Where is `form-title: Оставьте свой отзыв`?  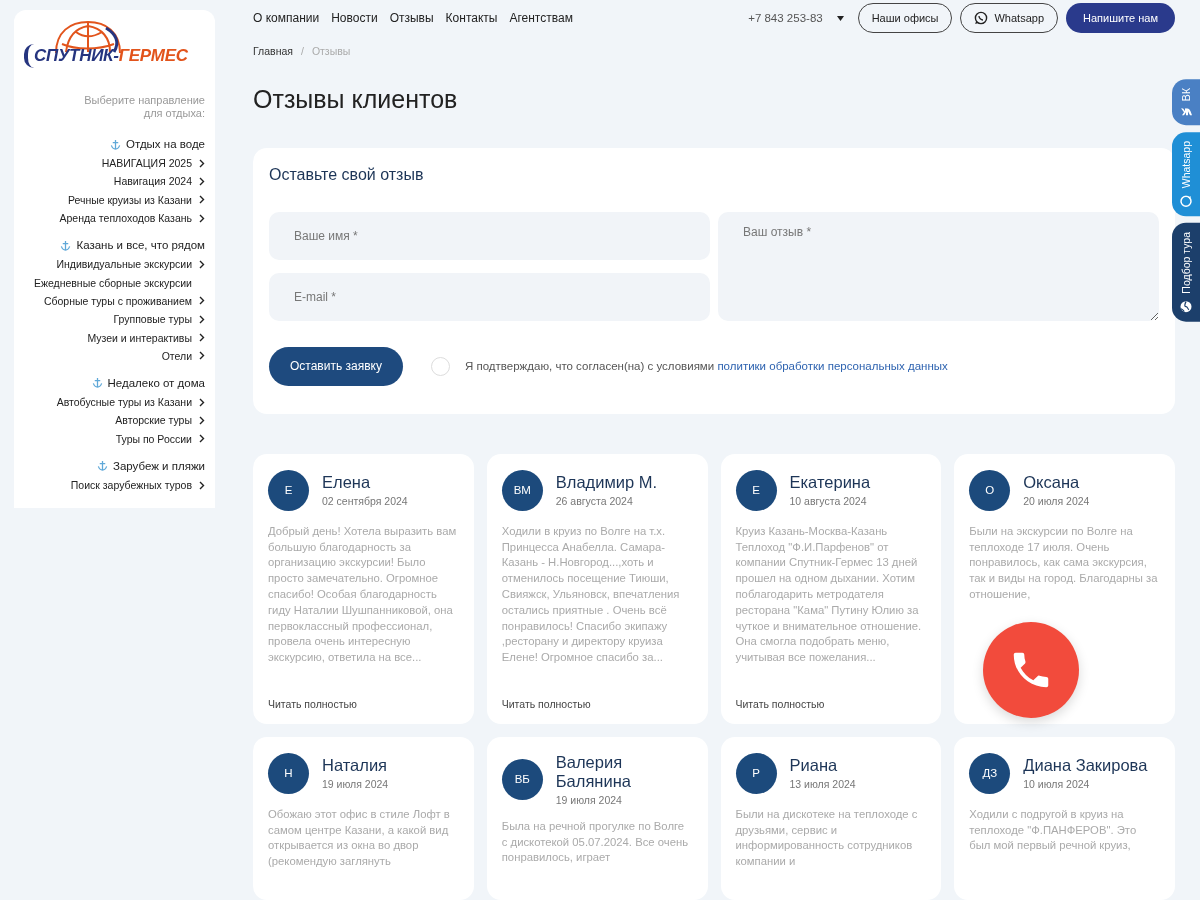
form-title: Оставьте свой отзыв is located at coordinates (347, 174).